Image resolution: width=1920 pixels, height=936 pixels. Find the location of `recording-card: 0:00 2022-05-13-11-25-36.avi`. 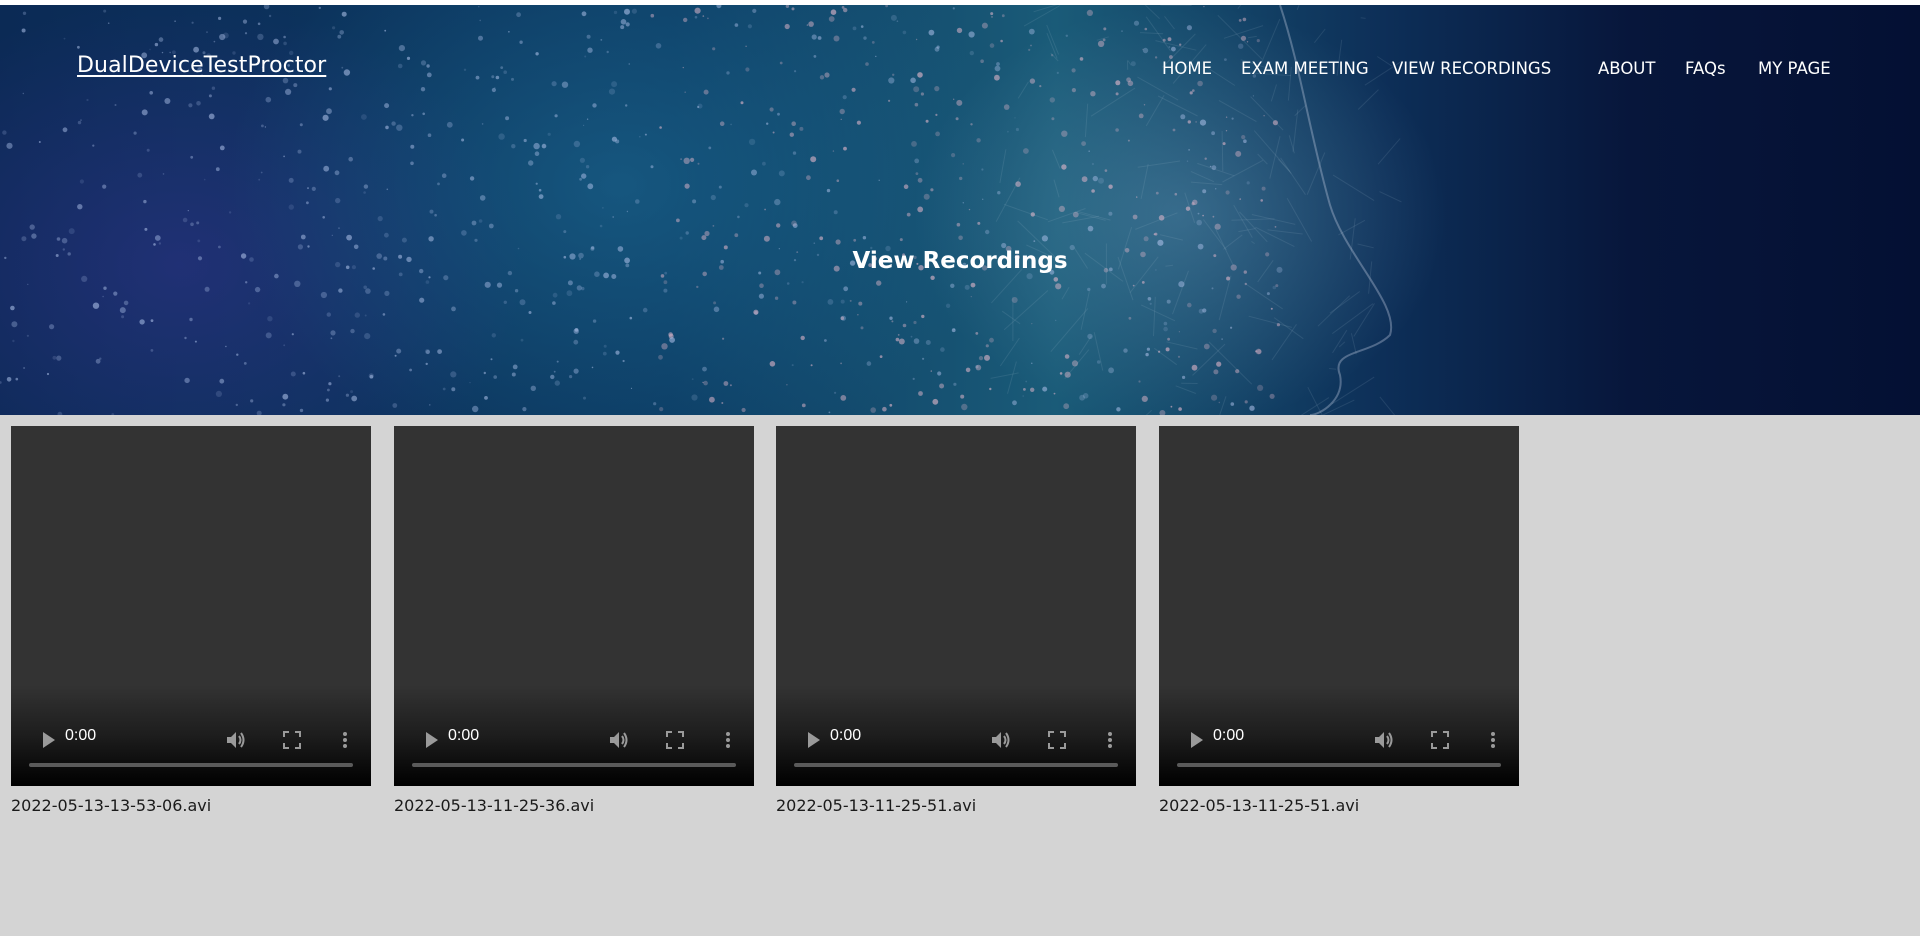

recording-card: 0:00 2022-05-13-11-25-36.avi is located at coordinates (574, 620).